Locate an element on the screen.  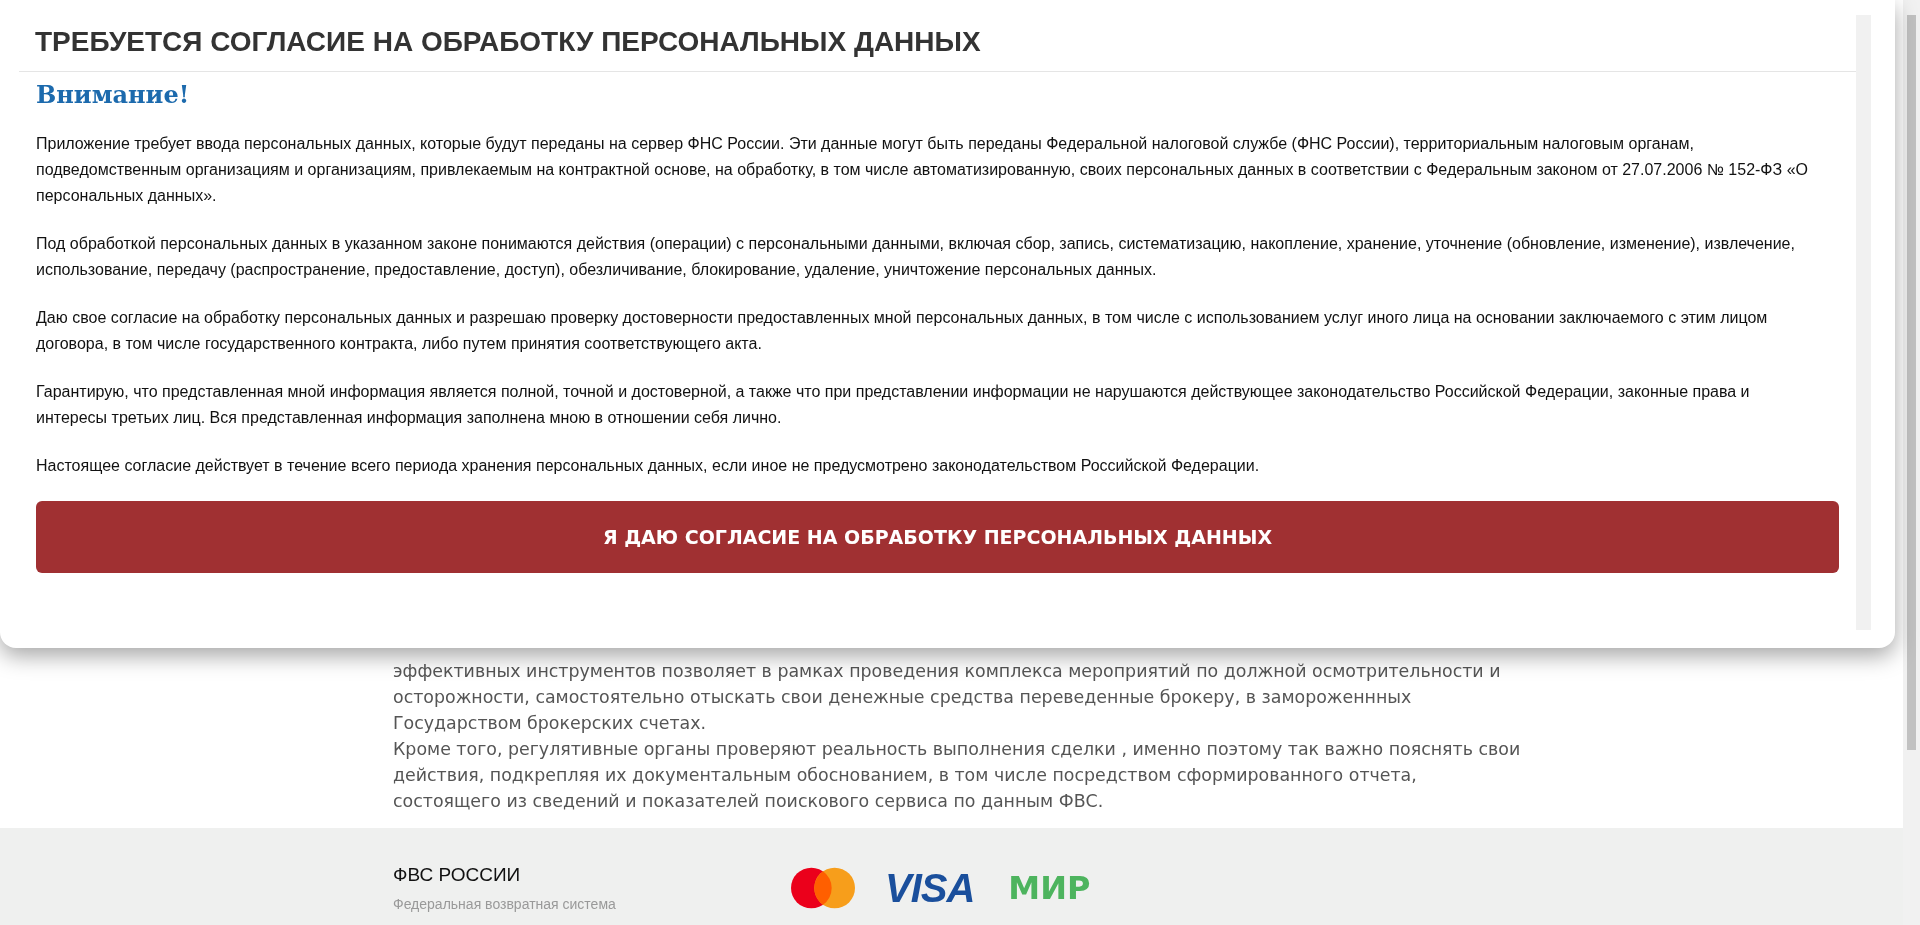
site-name: ФВС РОССИИ is located at coordinates (457, 875).